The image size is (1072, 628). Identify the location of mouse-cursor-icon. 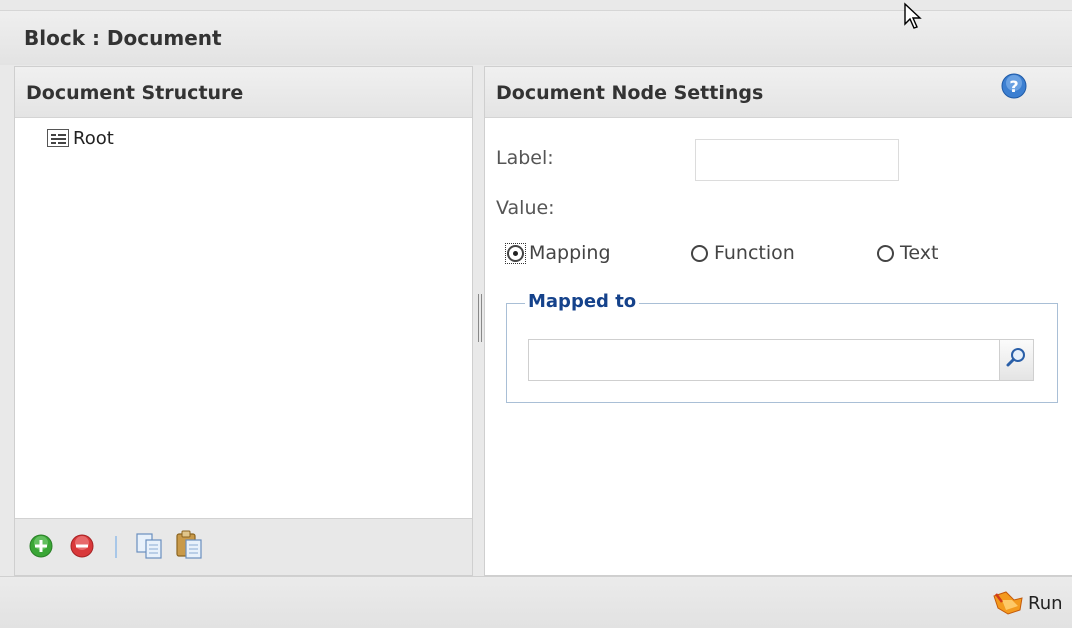
(913, 15).